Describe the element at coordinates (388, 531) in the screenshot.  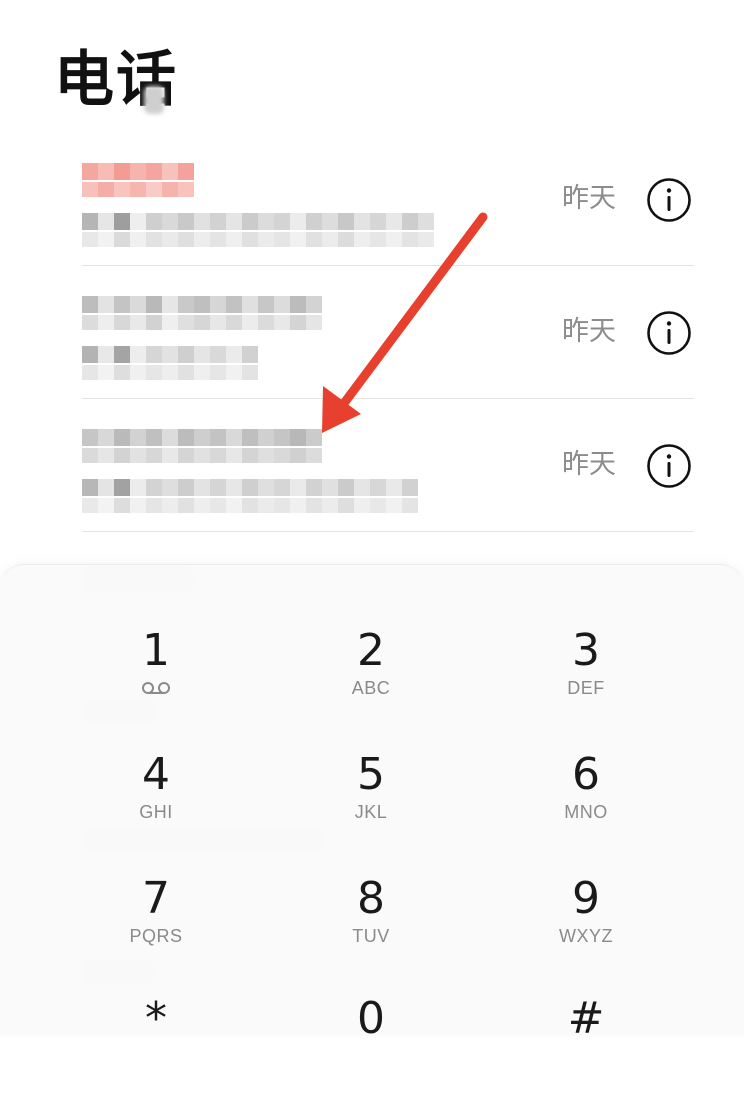
I see `row-divider` at that location.